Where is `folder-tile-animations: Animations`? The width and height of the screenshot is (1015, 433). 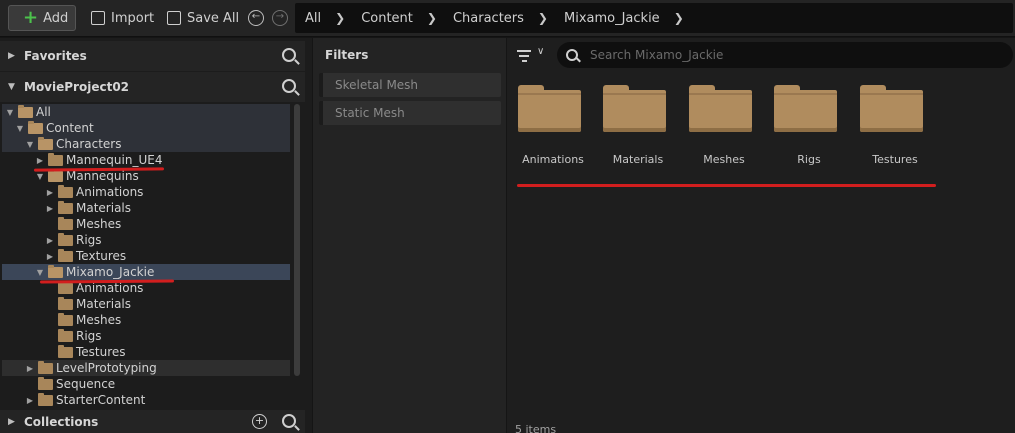 folder-tile-animations: Animations is located at coordinates (547, 127).